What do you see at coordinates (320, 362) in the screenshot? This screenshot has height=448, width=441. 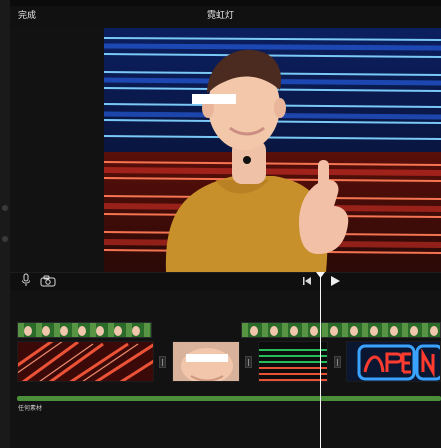 I see `playhead-line` at bounding box center [320, 362].